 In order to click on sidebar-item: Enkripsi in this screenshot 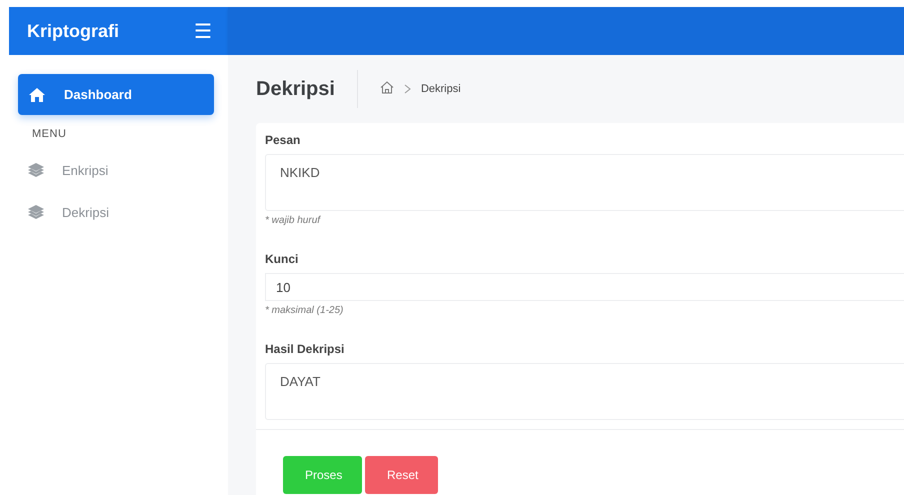, I will do `click(116, 170)`.